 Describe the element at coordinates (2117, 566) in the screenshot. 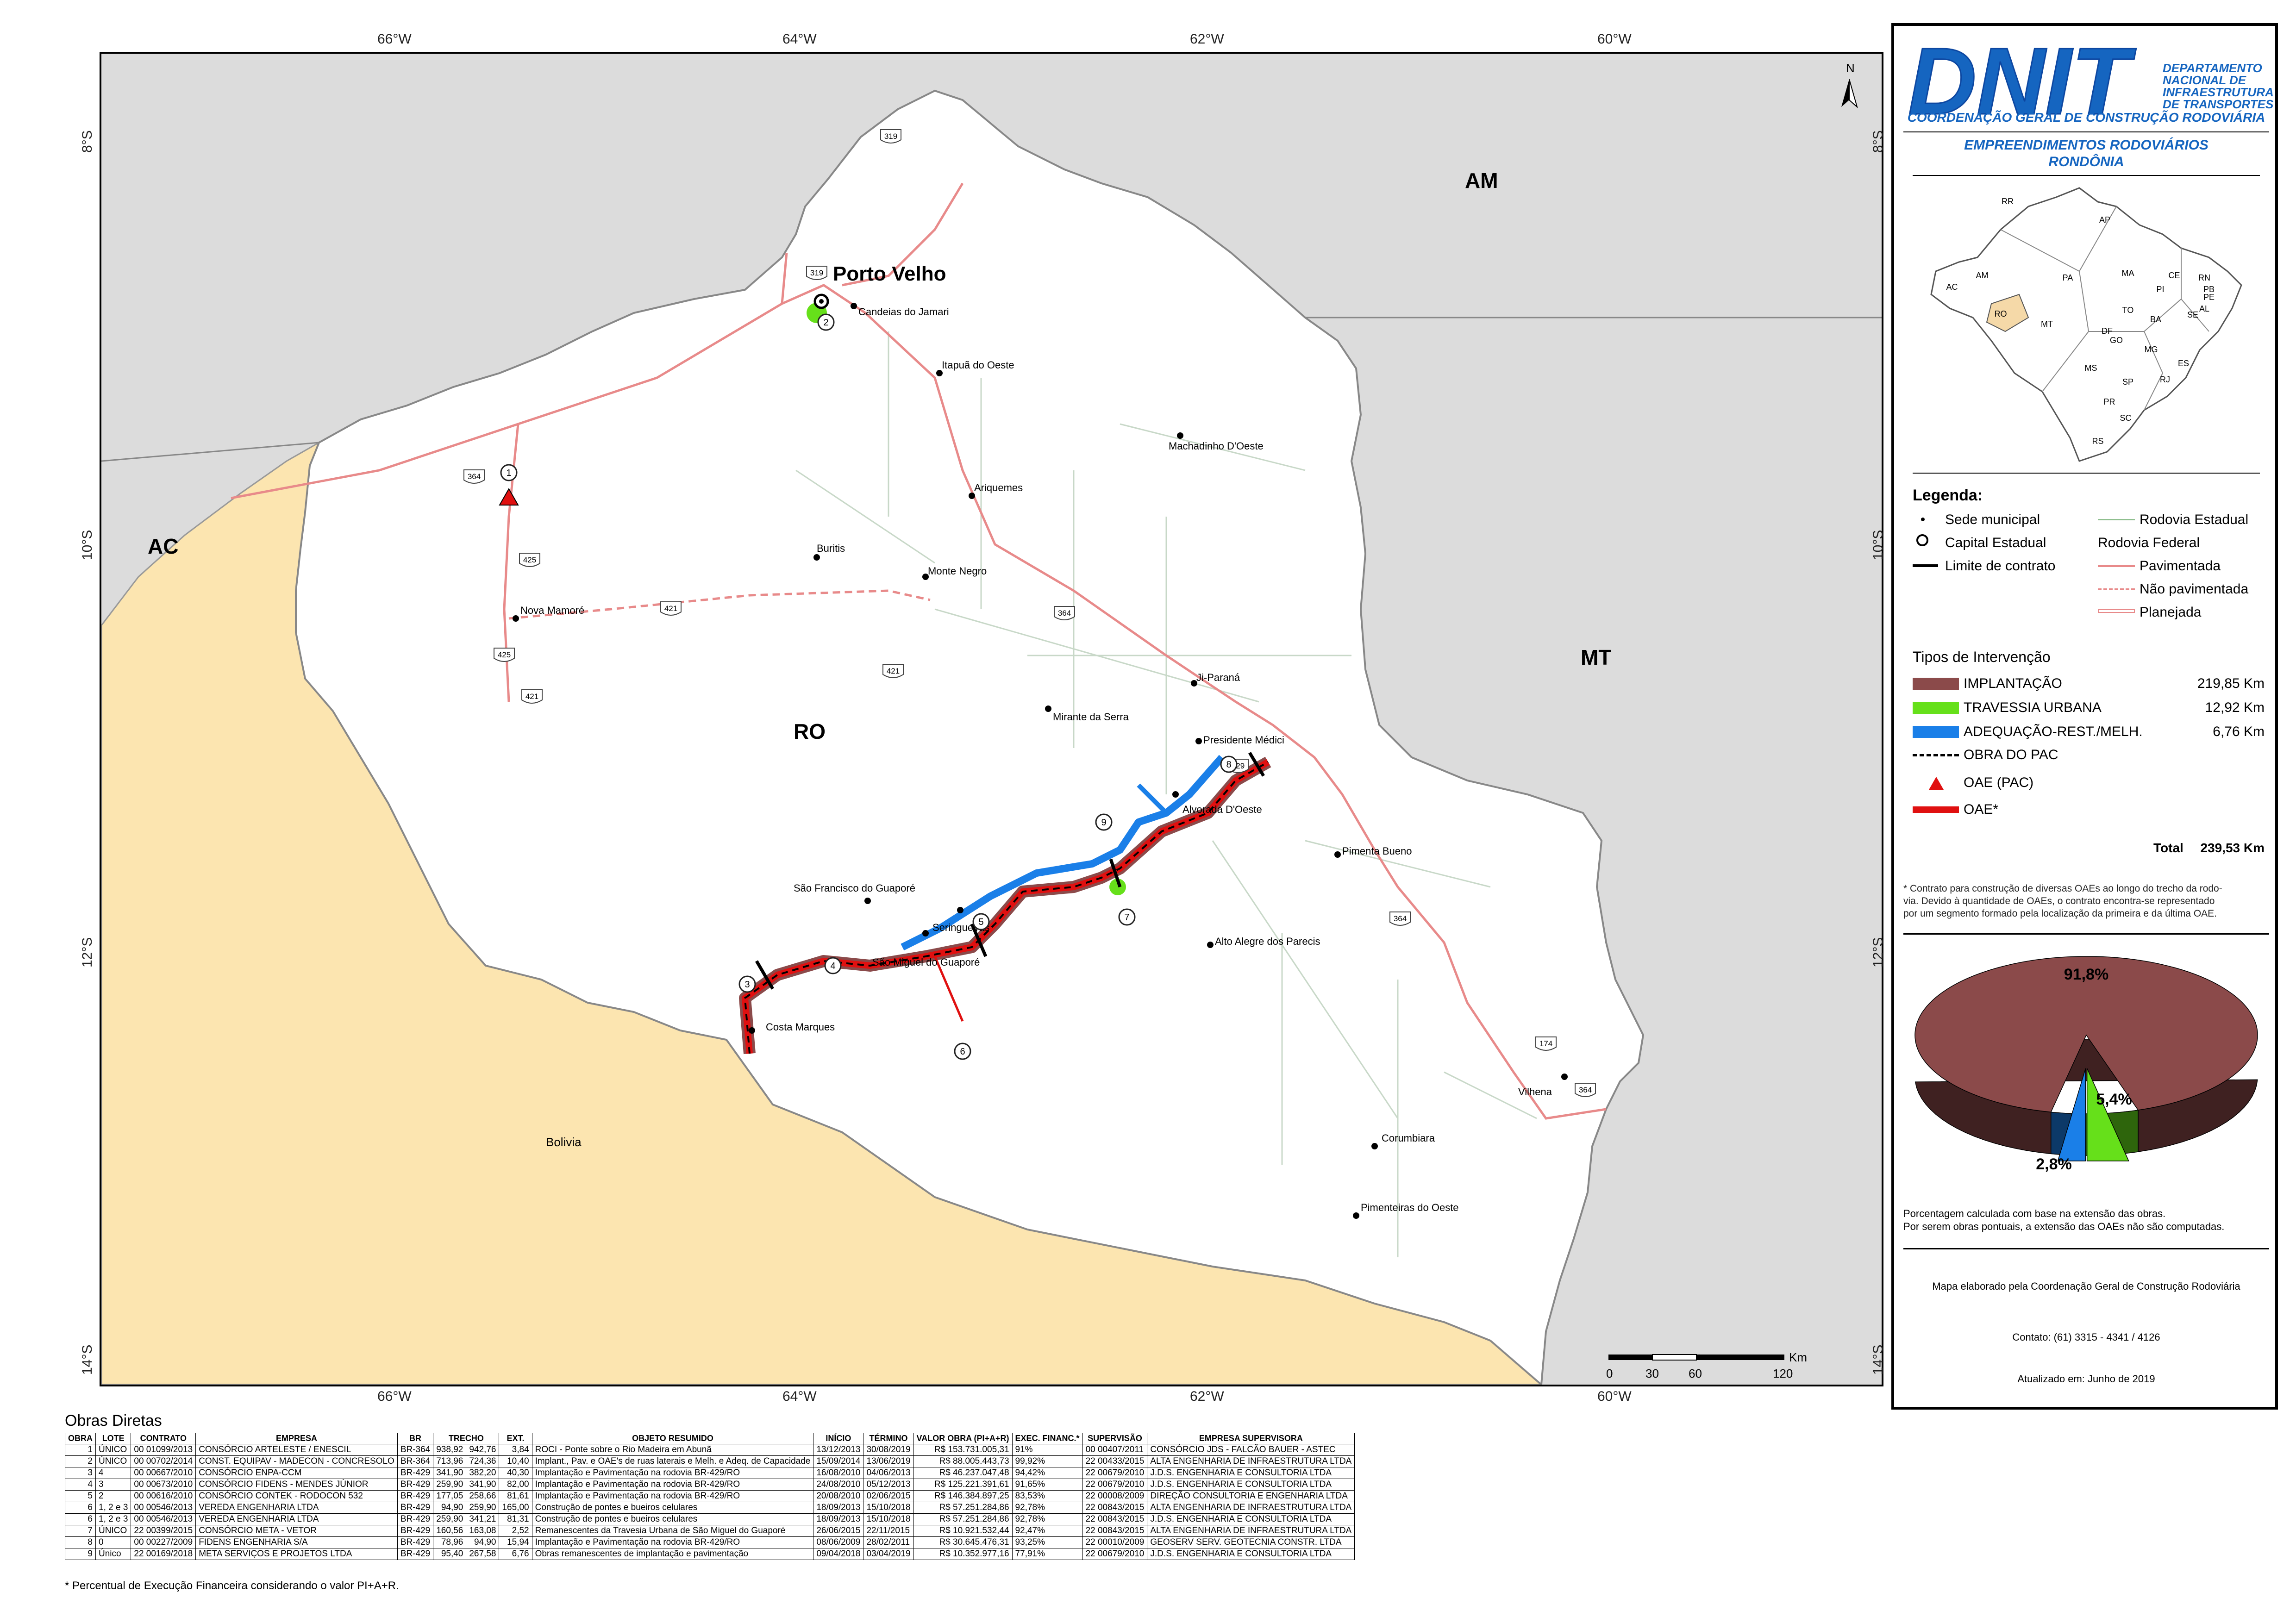

I see `pavimentada-symbol` at that location.